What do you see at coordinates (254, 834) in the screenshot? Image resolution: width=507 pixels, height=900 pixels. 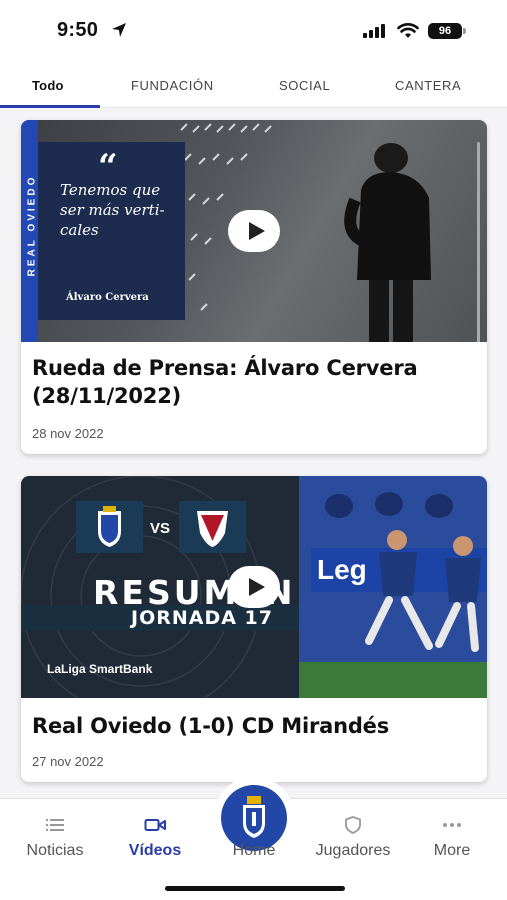 I see `nav-home: Home` at bounding box center [254, 834].